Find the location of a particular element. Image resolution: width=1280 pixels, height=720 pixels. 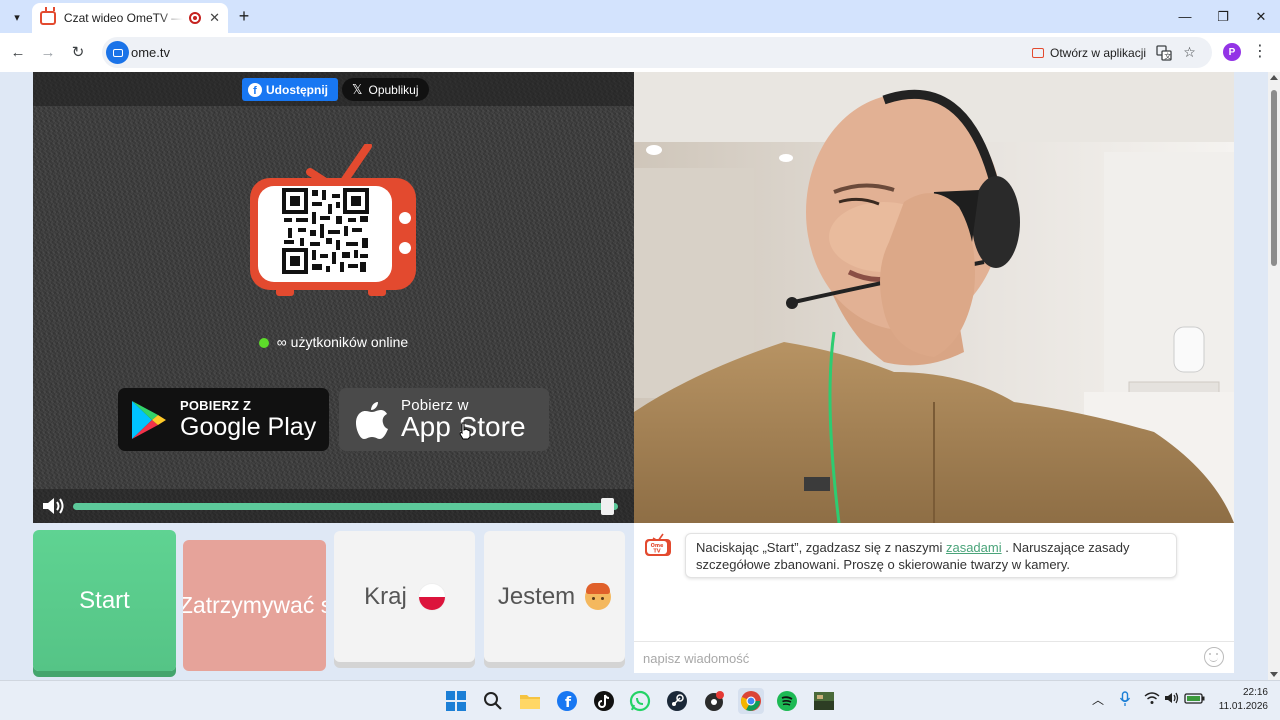

rules-link: zasadami is located at coordinates (974, 547).